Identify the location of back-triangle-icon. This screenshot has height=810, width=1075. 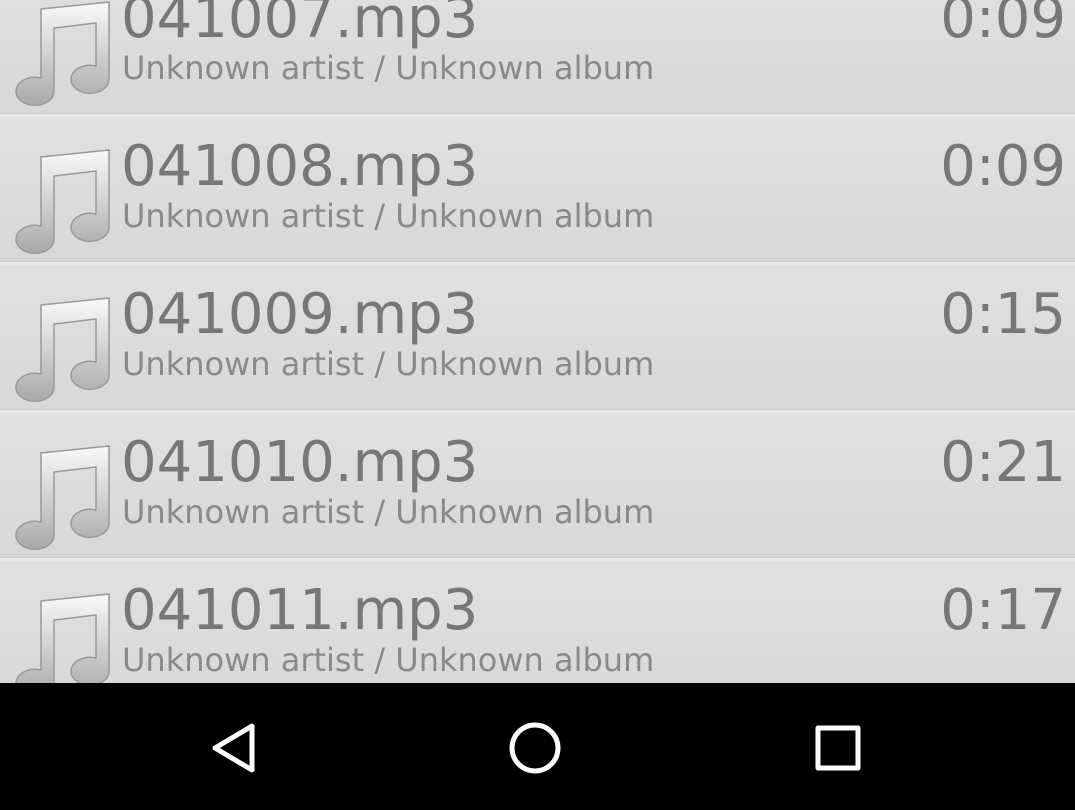
(233, 748).